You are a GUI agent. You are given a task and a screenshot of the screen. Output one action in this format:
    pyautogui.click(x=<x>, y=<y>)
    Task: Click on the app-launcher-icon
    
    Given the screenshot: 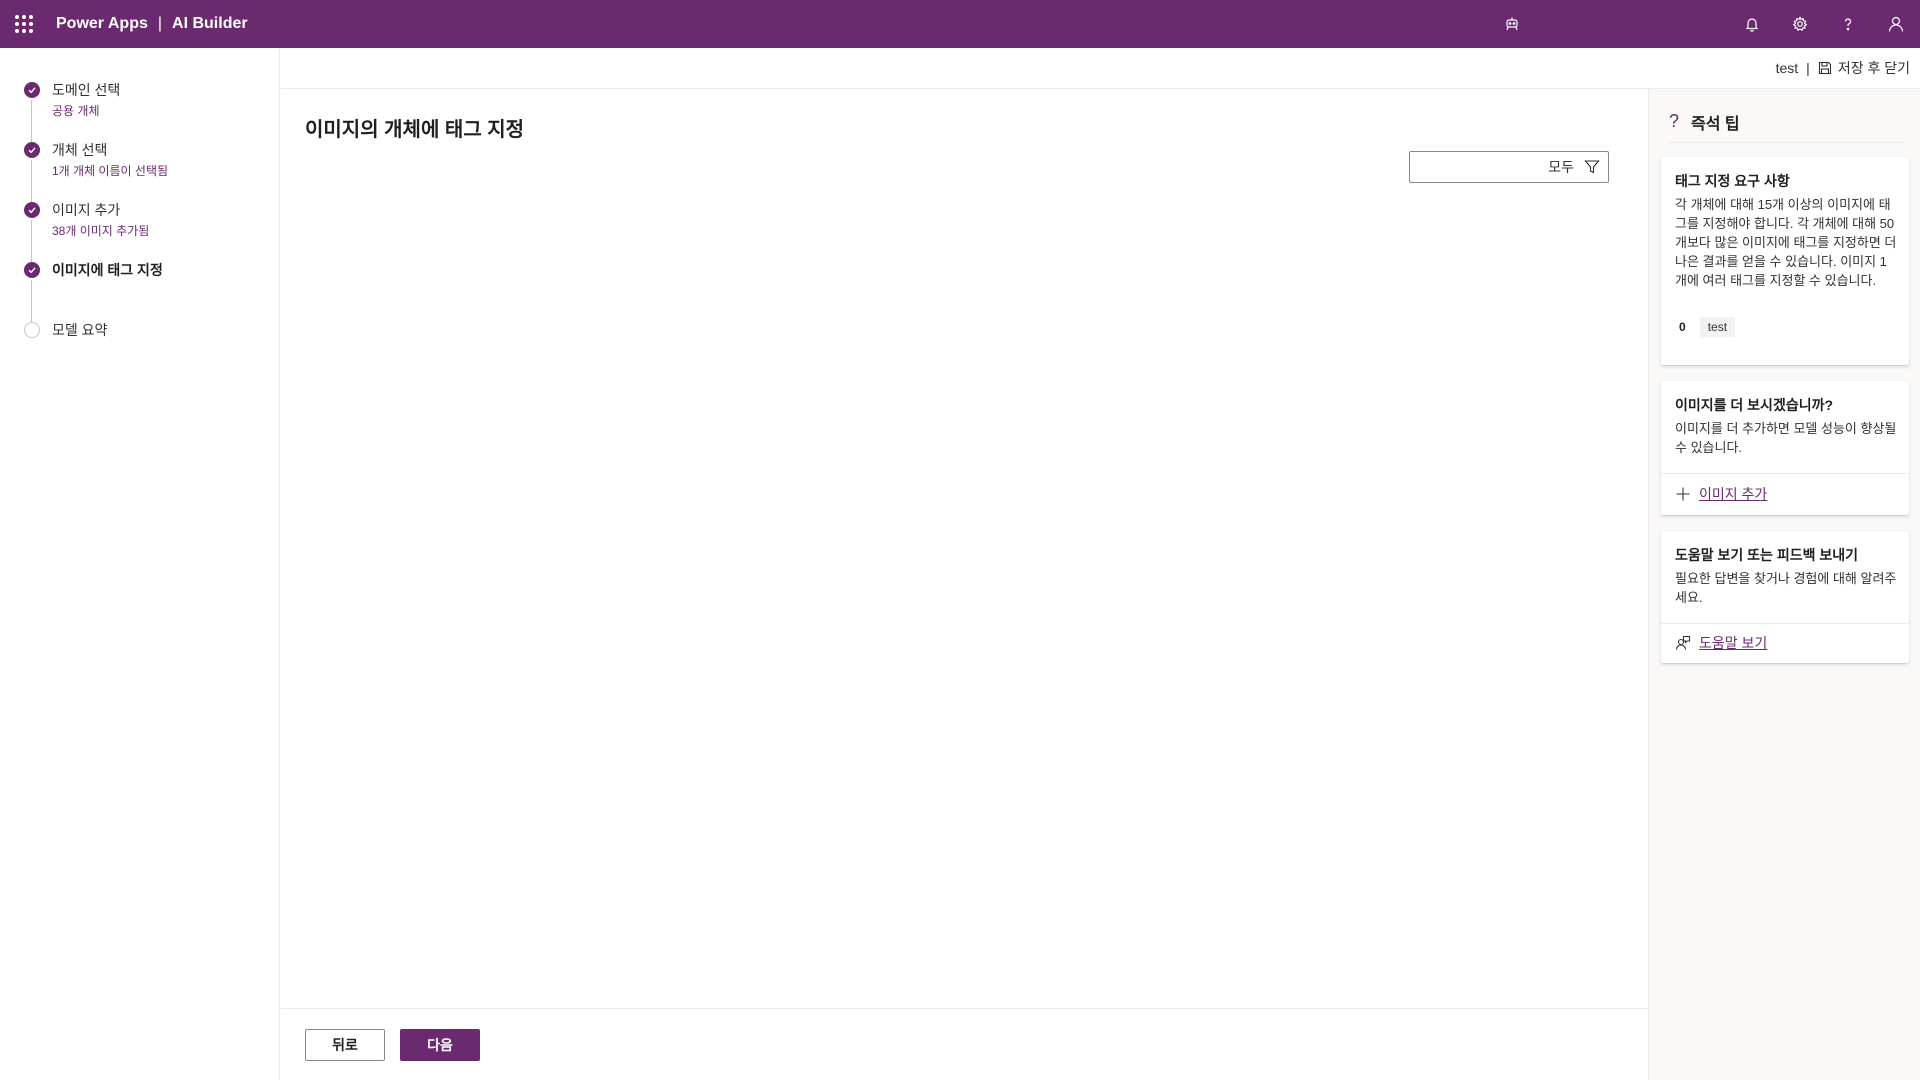 What is the action you would take?
    pyautogui.click(x=24, y=24)
    